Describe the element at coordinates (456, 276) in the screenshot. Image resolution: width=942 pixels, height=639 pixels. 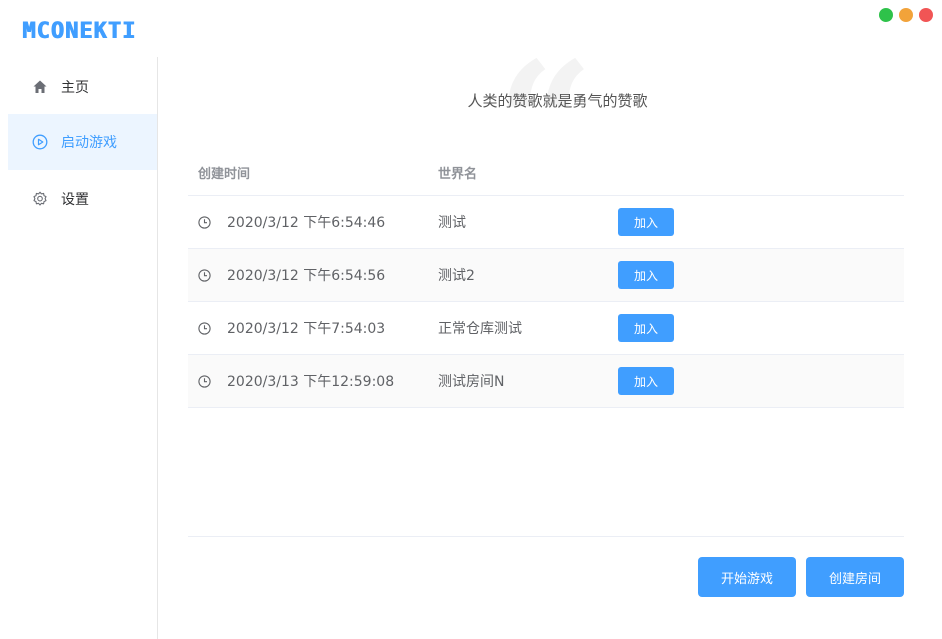
I see `world-name: 测试2` at that location.